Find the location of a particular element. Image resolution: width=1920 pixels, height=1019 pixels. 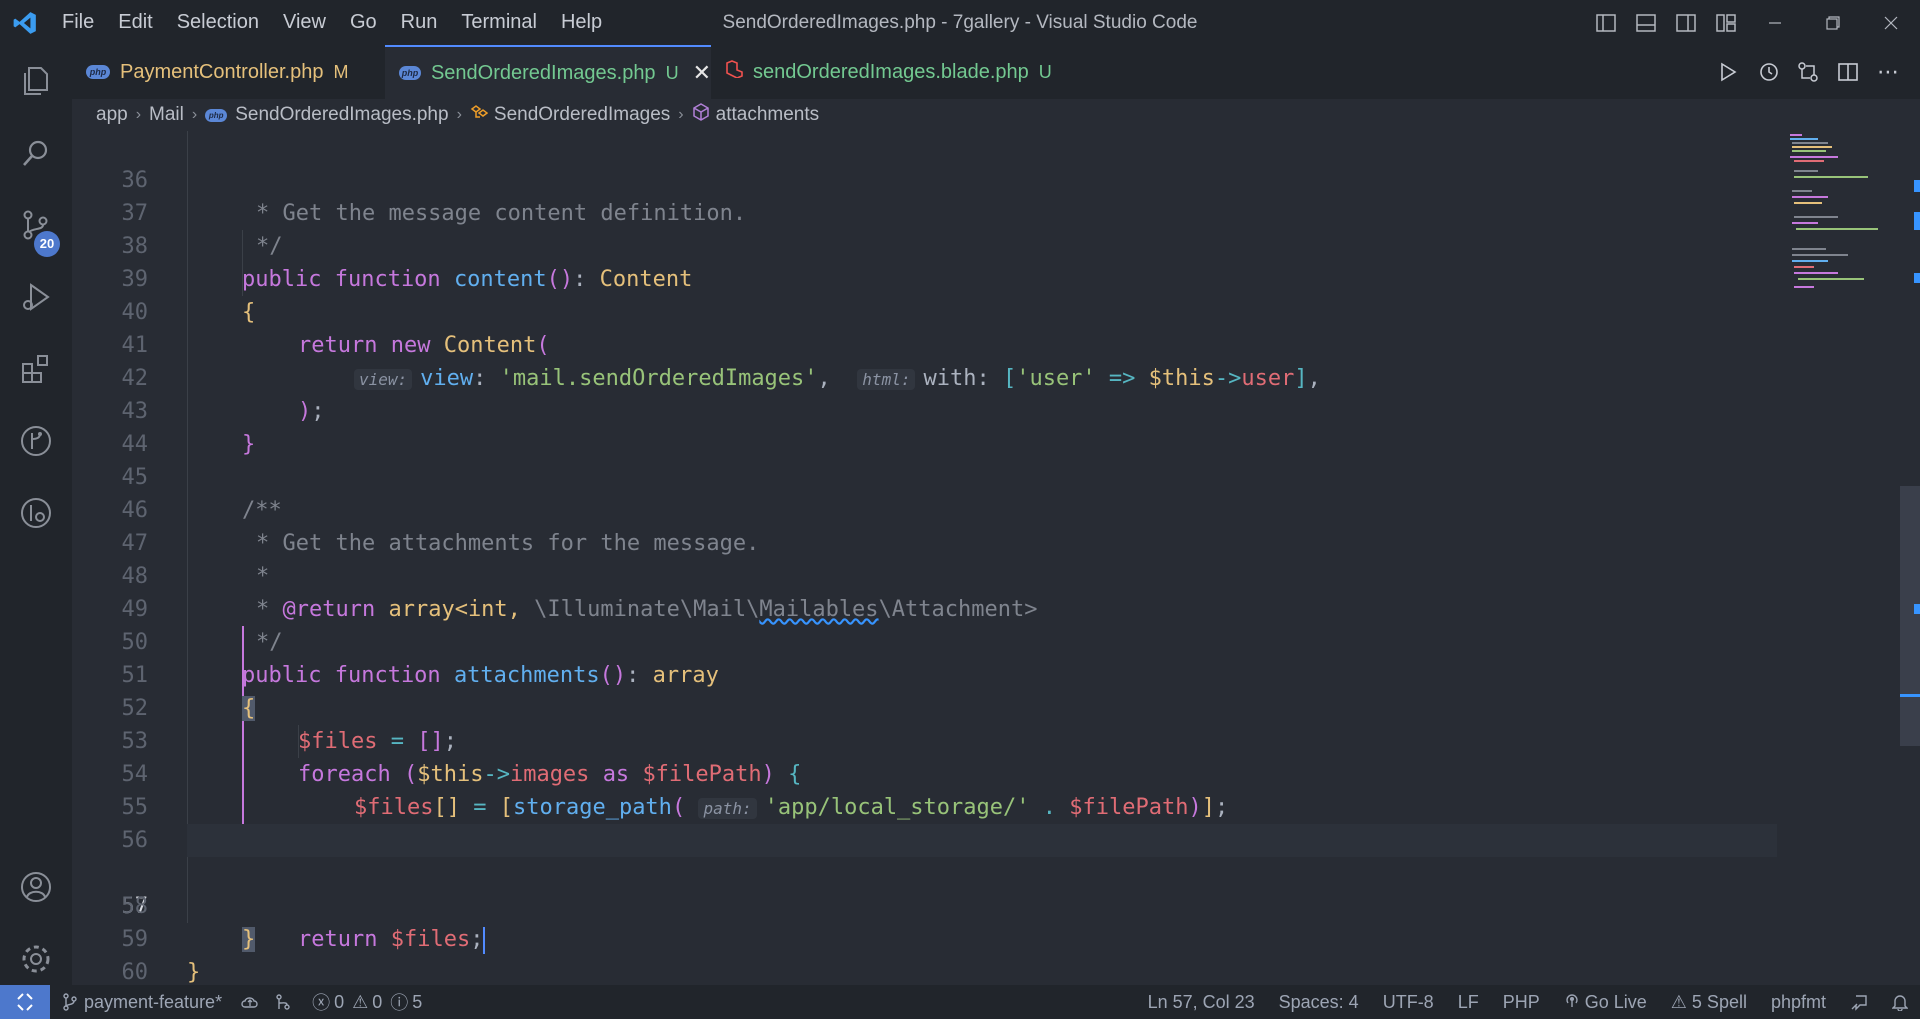

search-icon is located at coordinates (36, 153).